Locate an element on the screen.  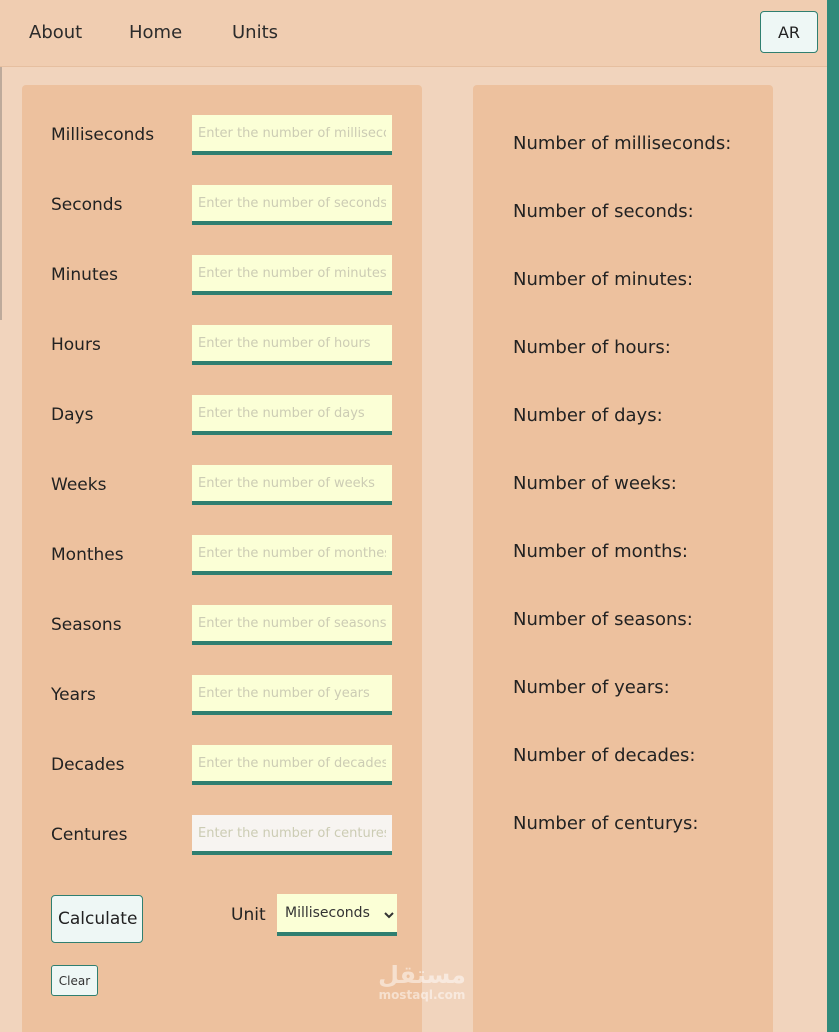
result-milliseconds: Number of milliseconds: is located at coordinates (622, 143).